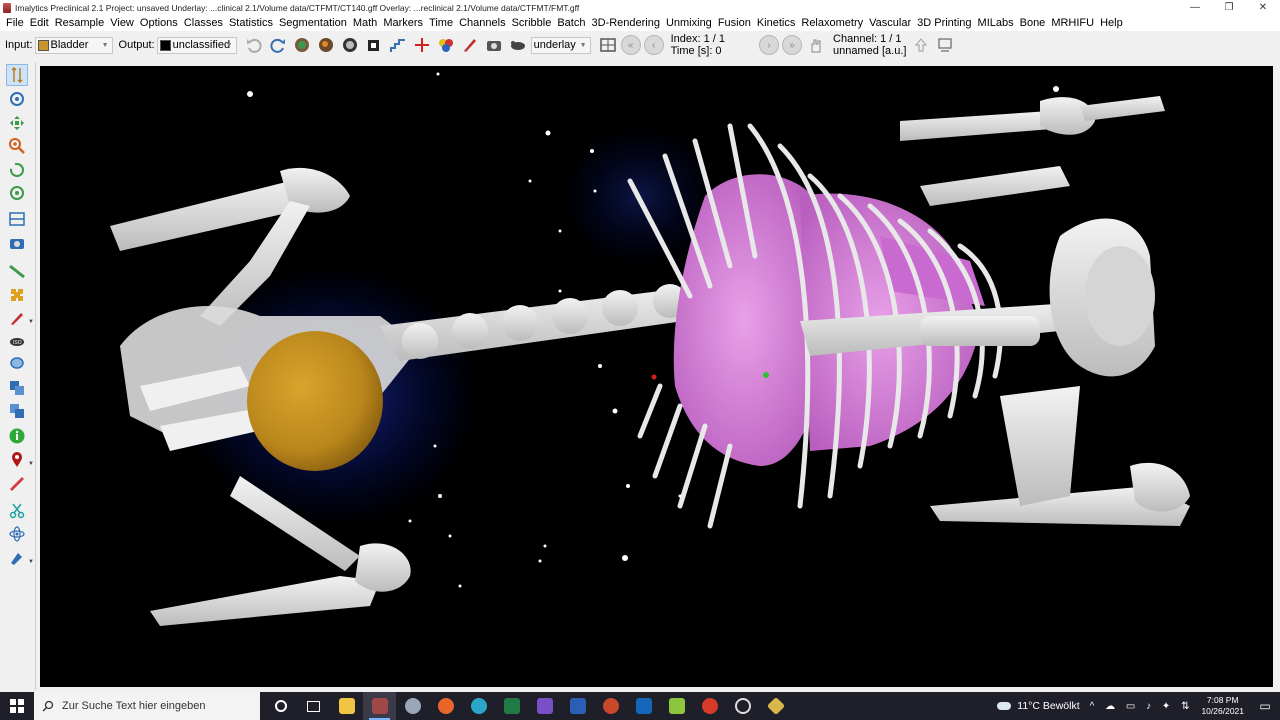  What do you see at coordinates (17, 411) in the screenshot?
I see `tool-merge` at bounding box center [17, 411].